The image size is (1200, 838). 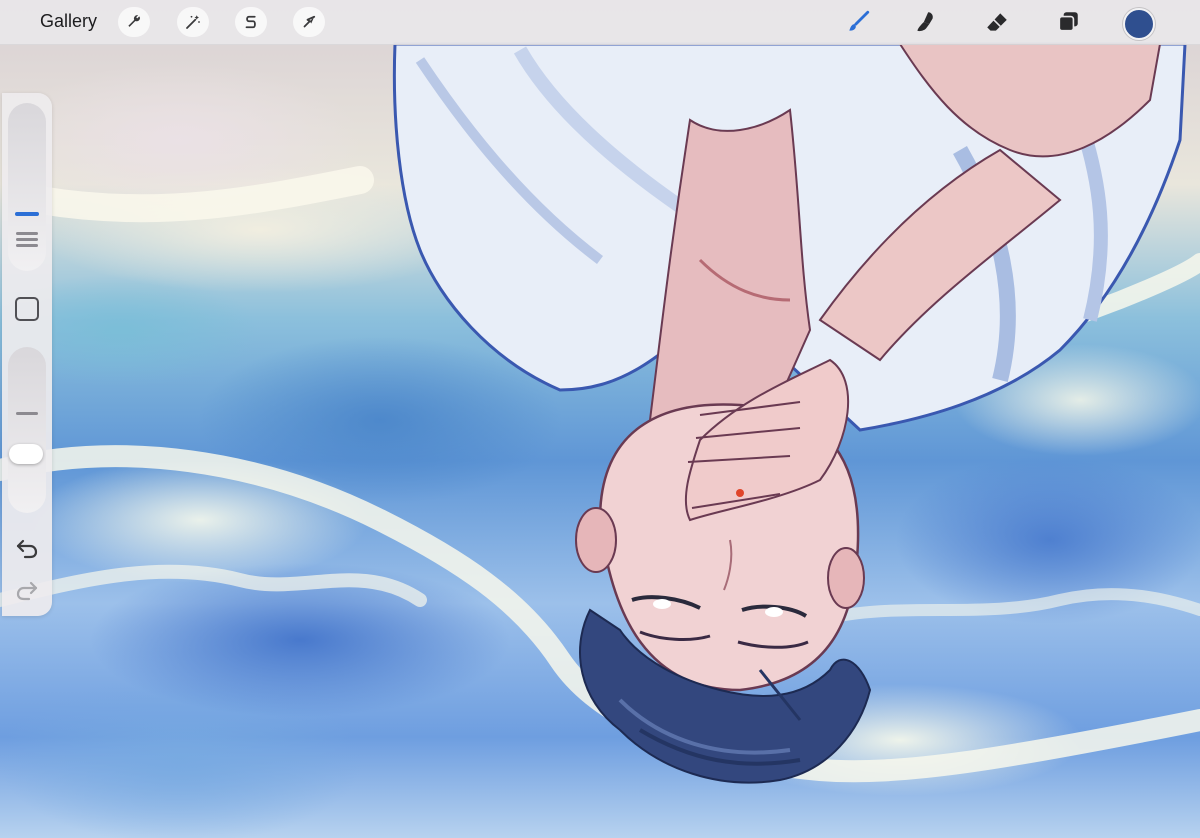 What do you see at coordinates (27, 413) in the screenshot?
I see `opacity-marker` at bounding box center [27, 413].